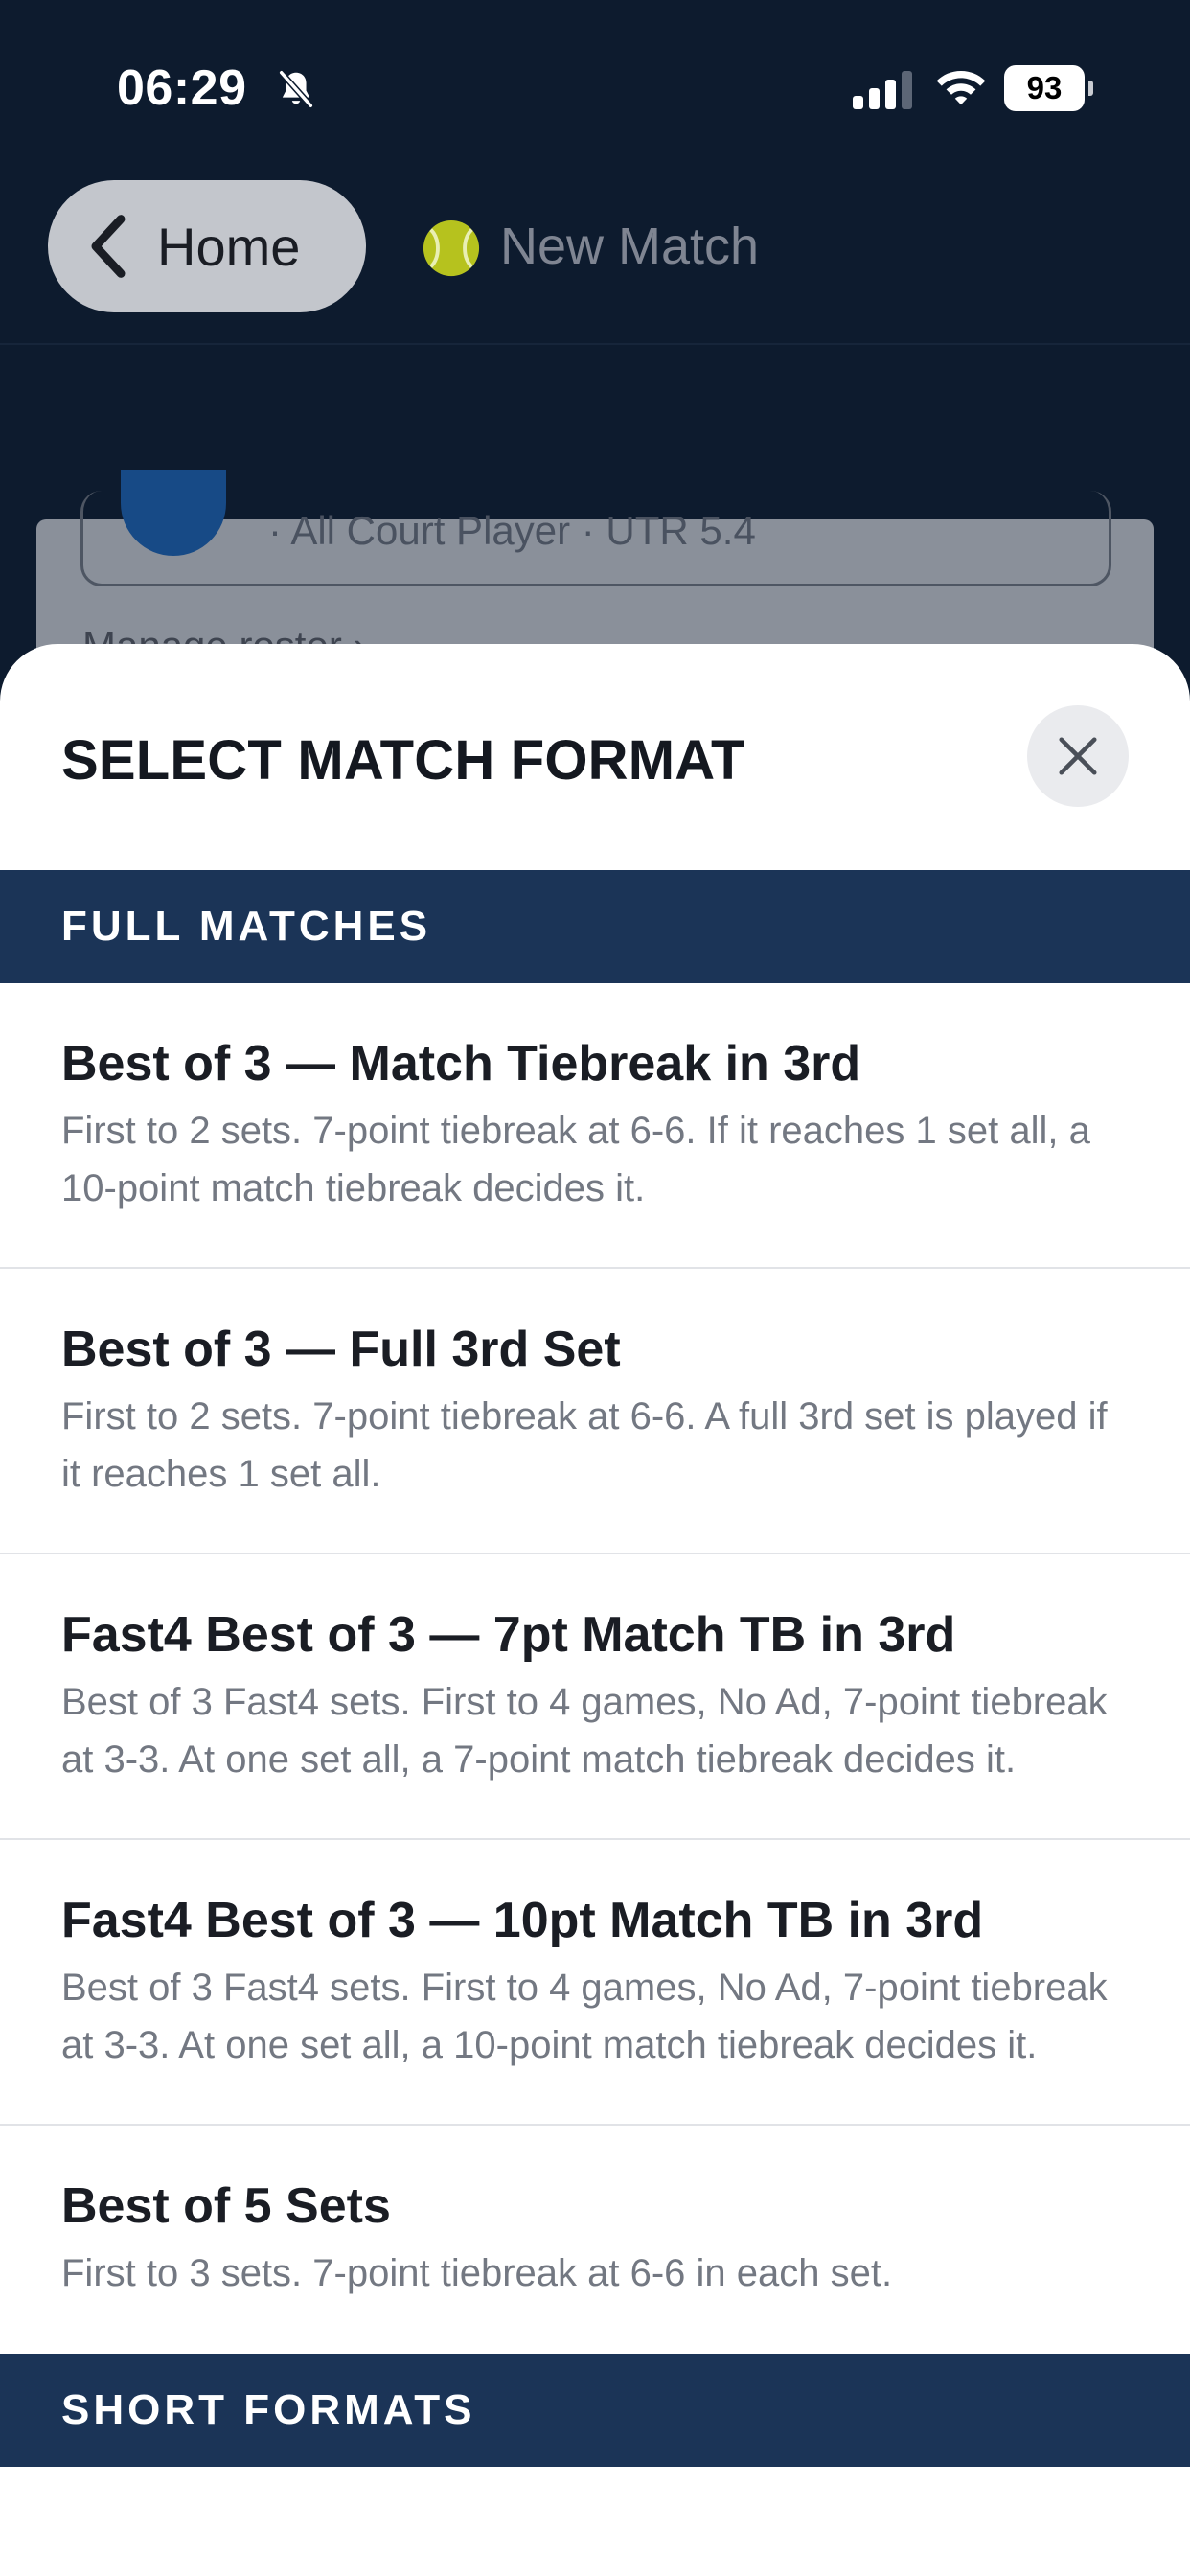 This screenshot has height=2576, width=1190. I want to click on status-bar: 06:29 93, so click(595, 86).